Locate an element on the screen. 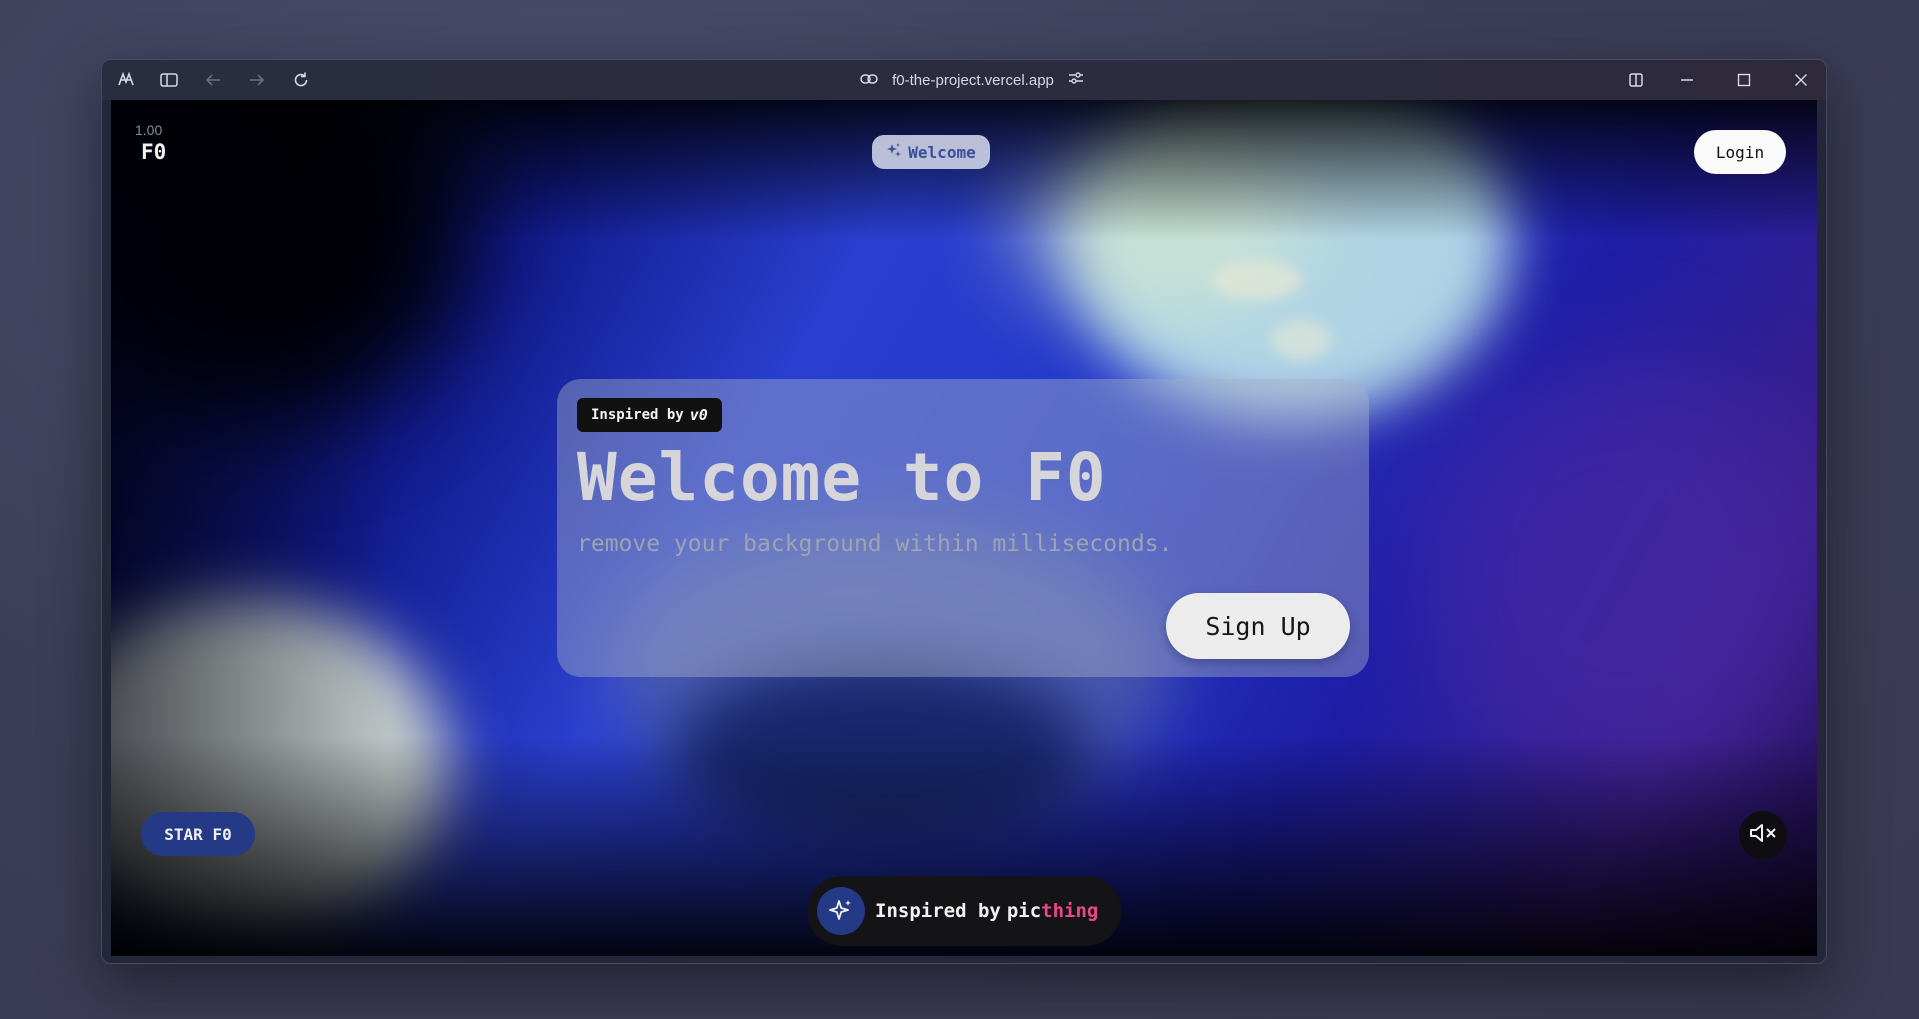 This screenshot has height=1019, width=1919. welcome-pill: Welcome is located at coordinates (931, 152).